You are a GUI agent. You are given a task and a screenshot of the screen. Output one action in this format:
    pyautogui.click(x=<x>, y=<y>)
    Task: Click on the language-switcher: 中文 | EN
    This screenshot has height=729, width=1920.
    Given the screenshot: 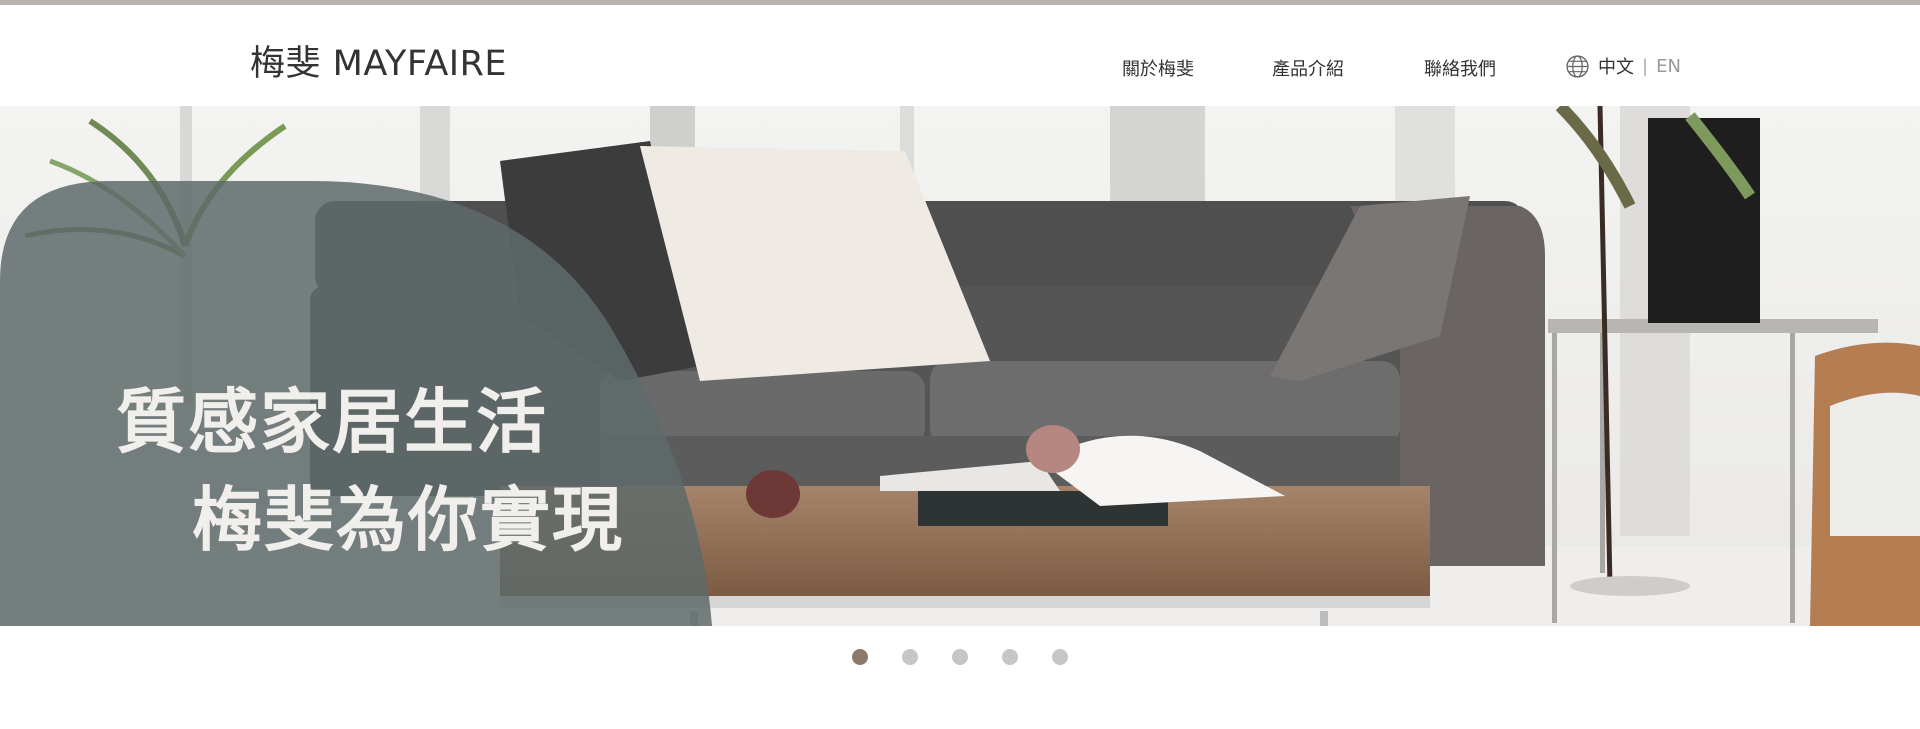 What is the action you would take?
    pyautogui.click(x=1623, y=66)
    